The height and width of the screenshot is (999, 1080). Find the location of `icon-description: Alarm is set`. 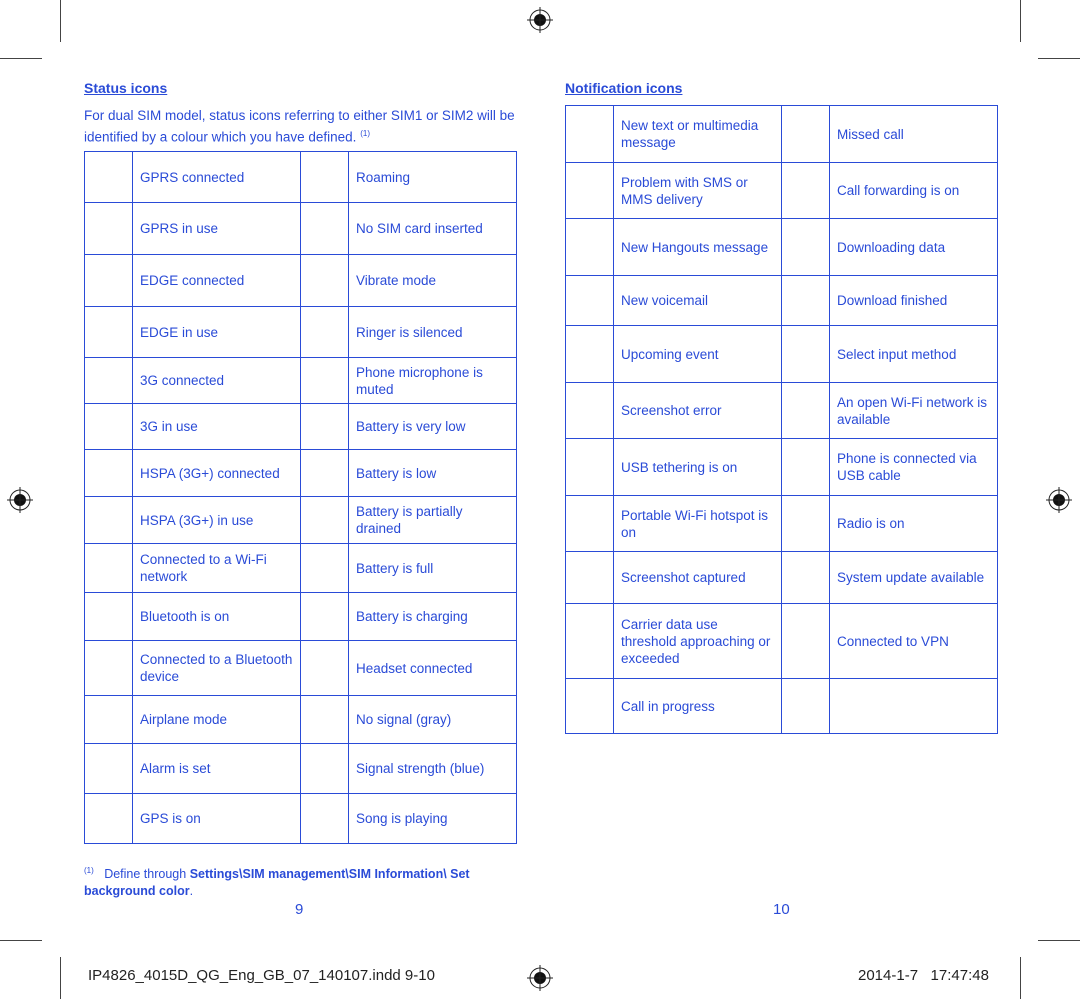

icon-description: Alarm is set is located at coordinates (216, 768).